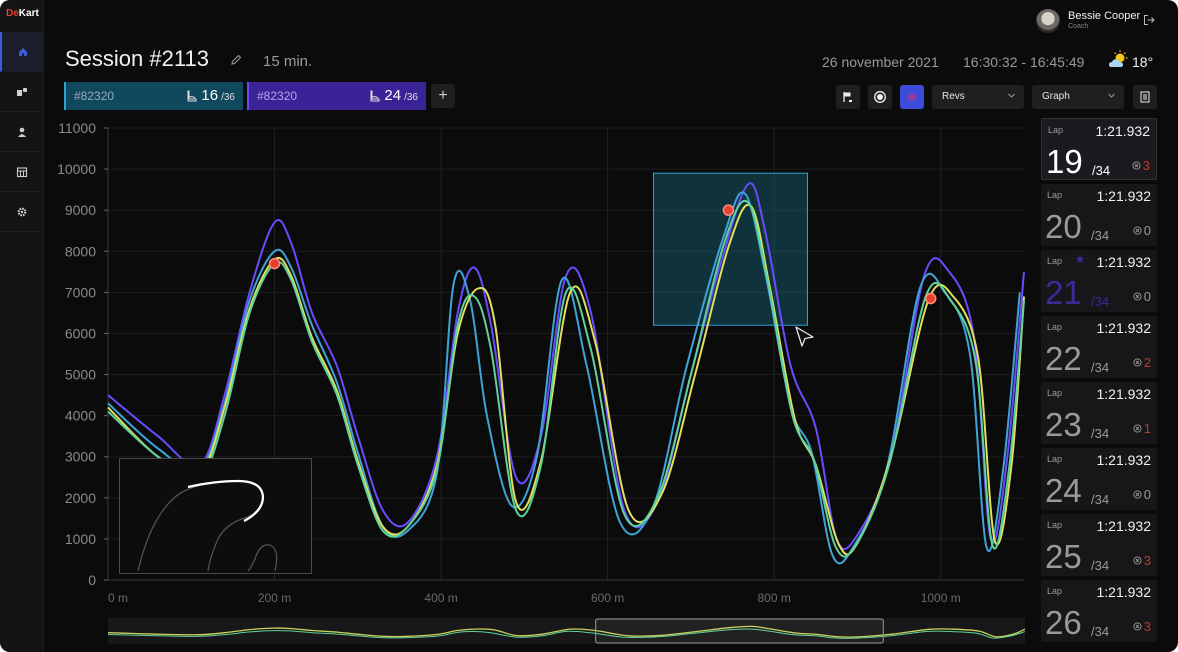 This screenshot has width=1178, height=652. I want to click on x-tick-label: 1000 m, so click(941, 598).